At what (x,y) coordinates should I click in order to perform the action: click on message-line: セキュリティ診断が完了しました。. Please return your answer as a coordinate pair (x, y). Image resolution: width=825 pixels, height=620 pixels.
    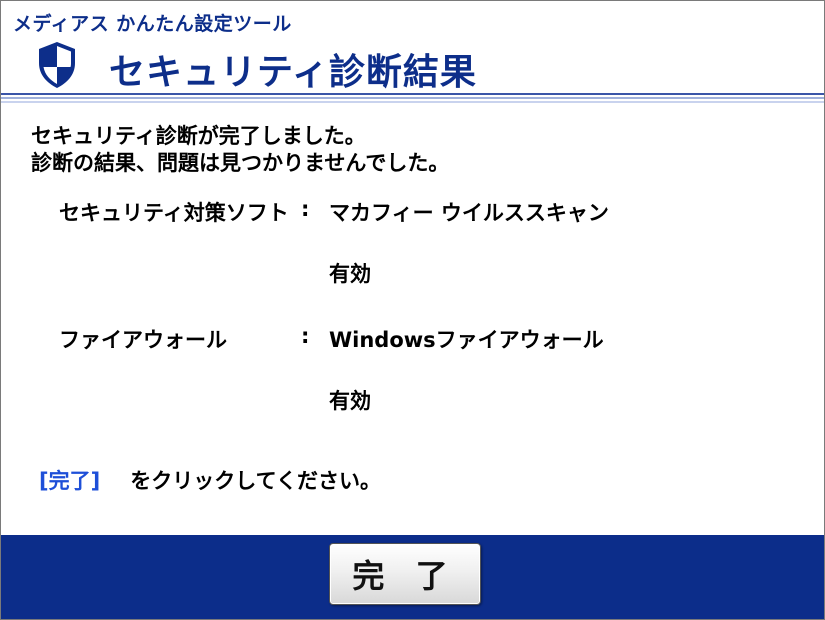
    Looking at the image, I should click on (198, 136).